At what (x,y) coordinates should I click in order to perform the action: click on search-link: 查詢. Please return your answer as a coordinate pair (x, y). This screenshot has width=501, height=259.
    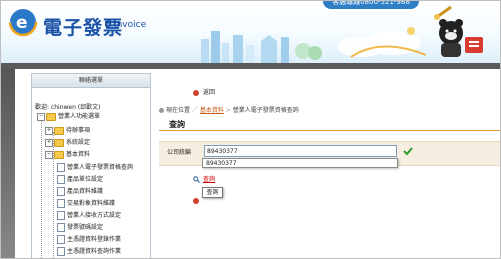
    Looking at the image, I should click on (204, 178).